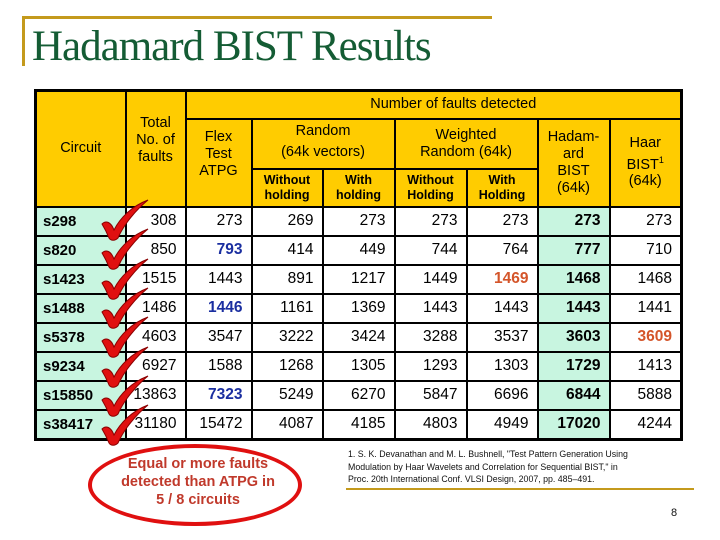  I want to click on cell-wr-wo: 4803, so click(430, 424).